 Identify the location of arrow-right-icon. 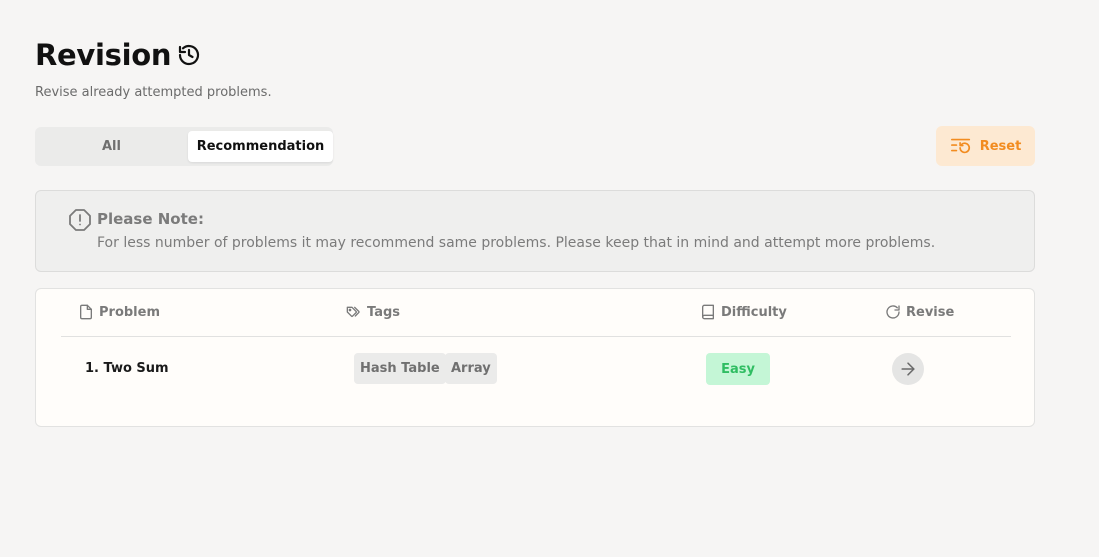
(908, 369).